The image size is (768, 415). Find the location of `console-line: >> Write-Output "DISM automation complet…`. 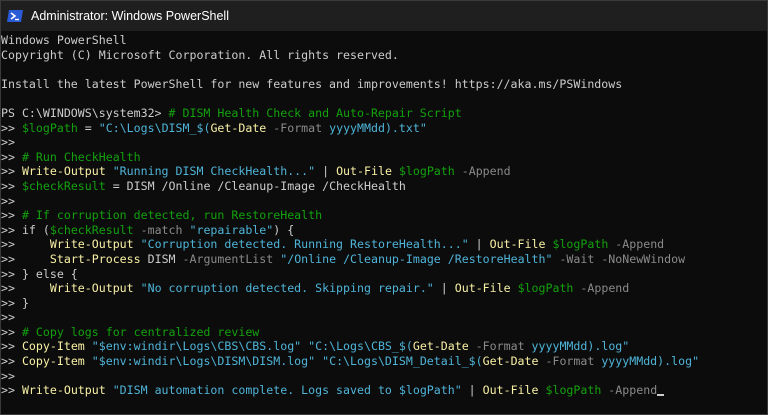

console-line: >> Write-Output "DISM automation complet… is located at coordinates (384, 390).